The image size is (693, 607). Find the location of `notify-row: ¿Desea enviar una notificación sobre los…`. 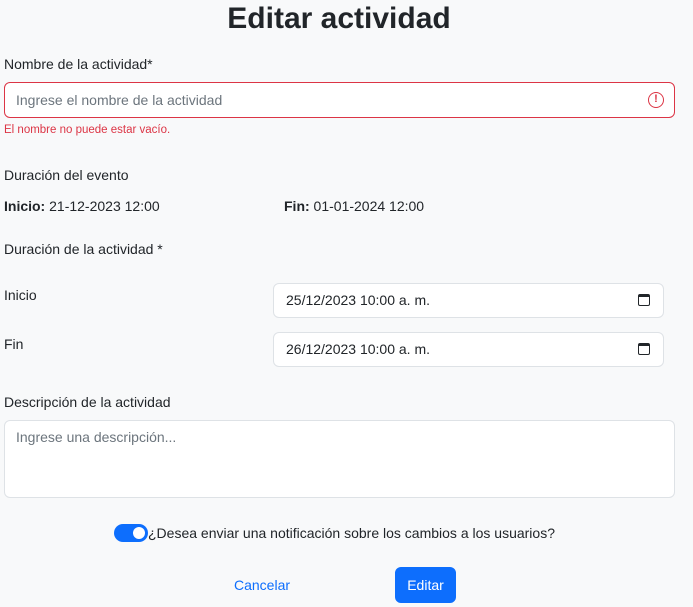

notify-row: ¿Desea enviar una notificación sobre los… is located at coordinates (334, 533).